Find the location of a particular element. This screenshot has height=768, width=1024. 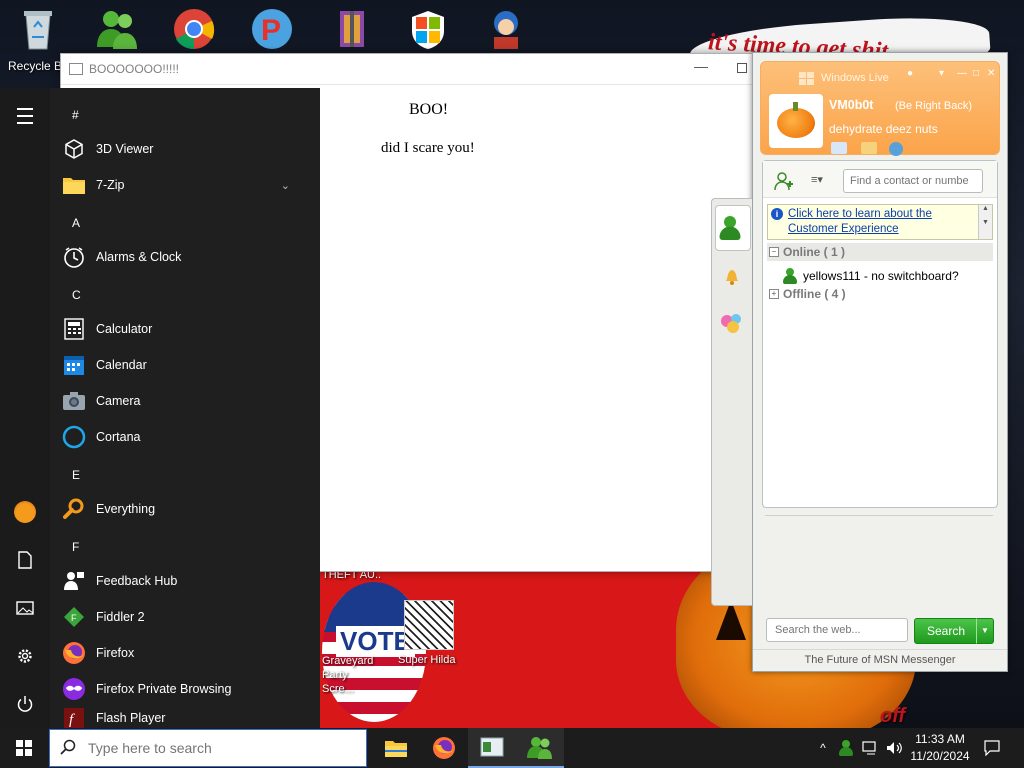

firefox-taskbar-button is located at coordinates (444, 748).